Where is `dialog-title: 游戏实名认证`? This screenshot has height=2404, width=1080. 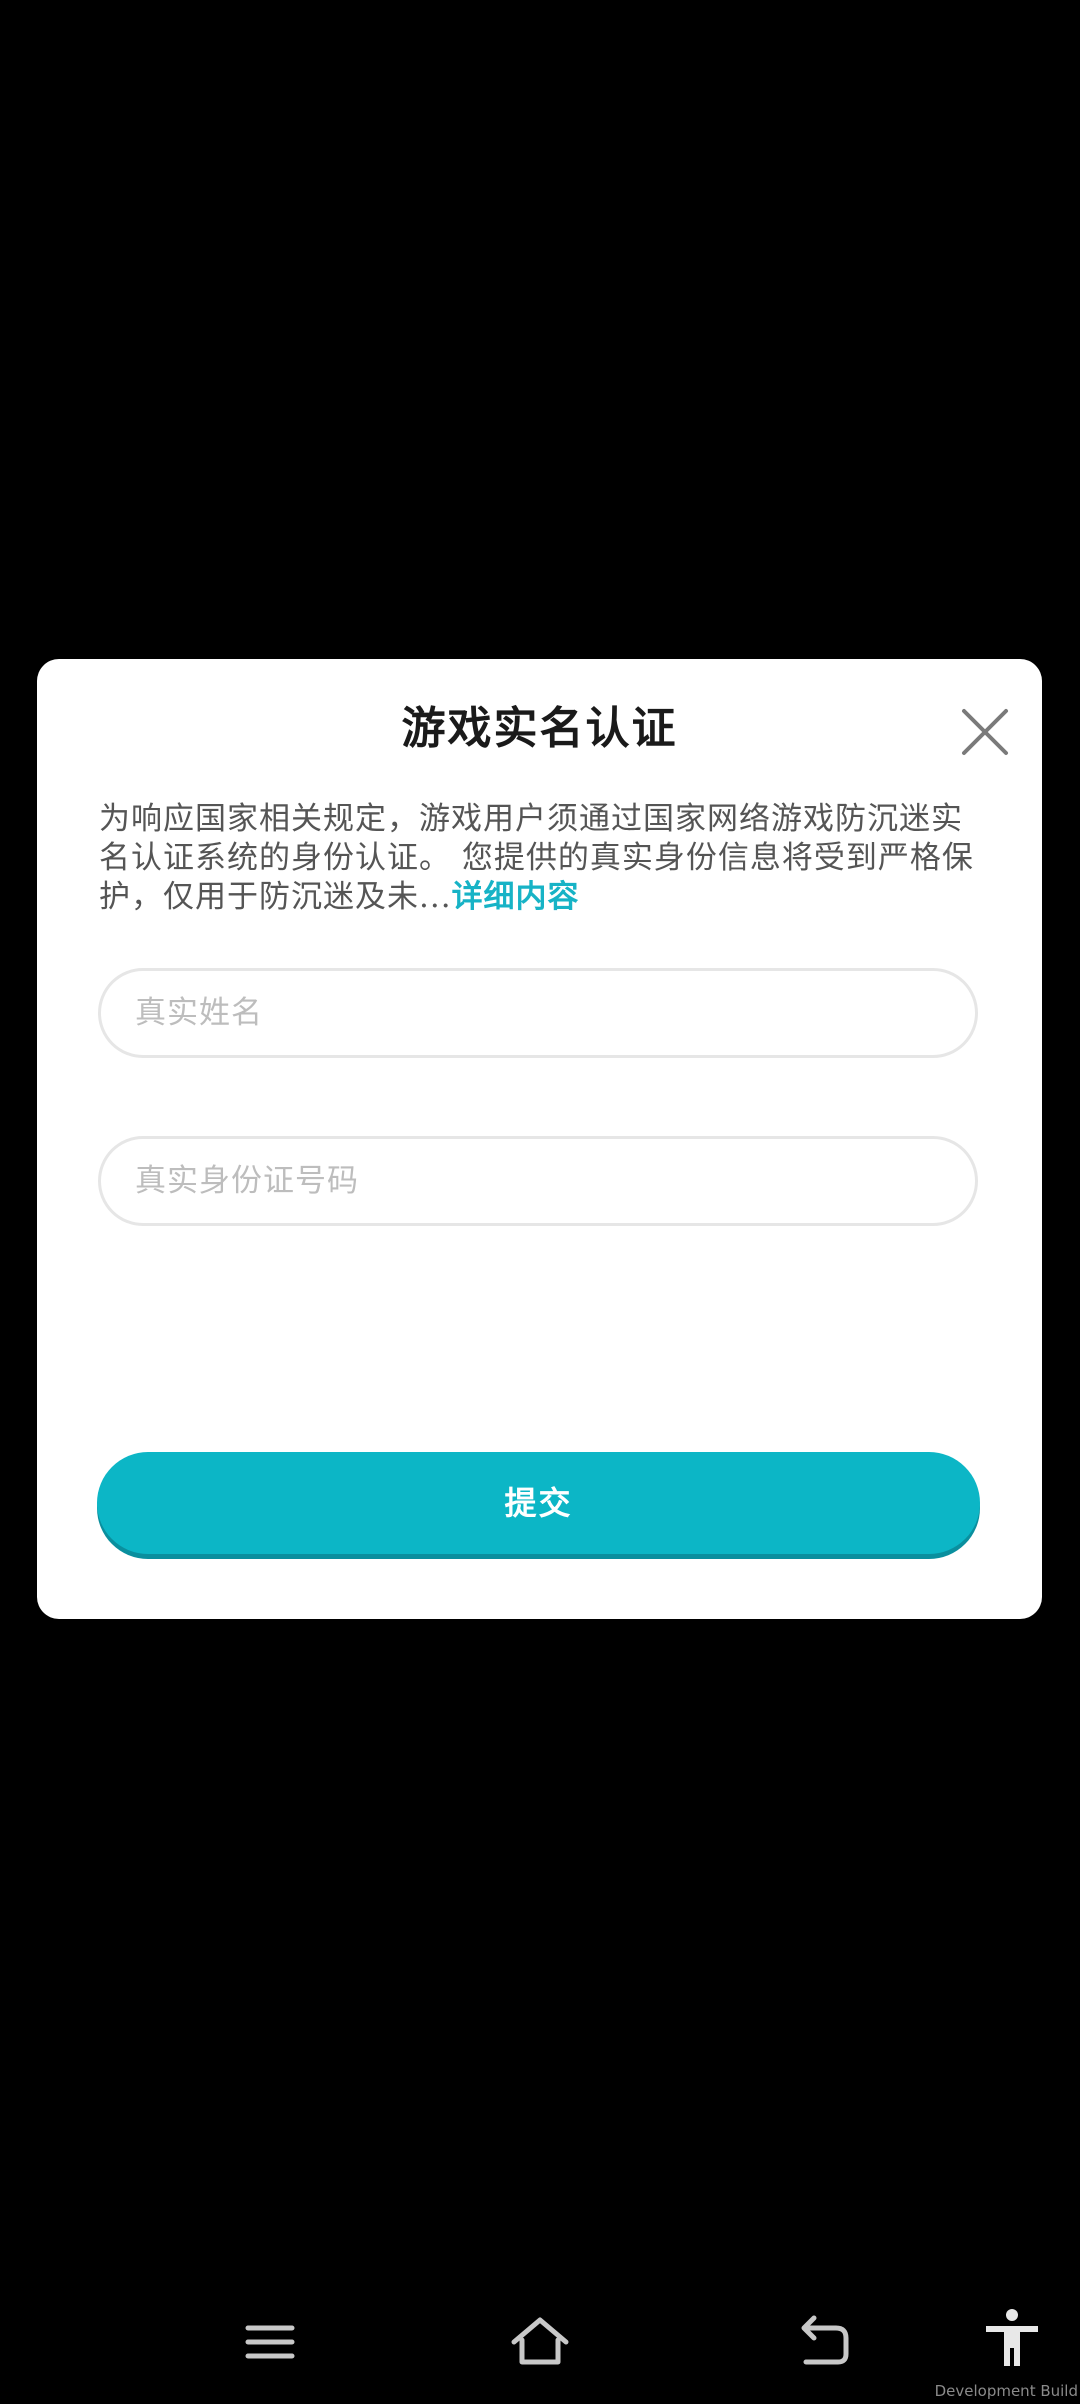
dialog-title: 游戏实名认证 is located at coordinates (539, 728).